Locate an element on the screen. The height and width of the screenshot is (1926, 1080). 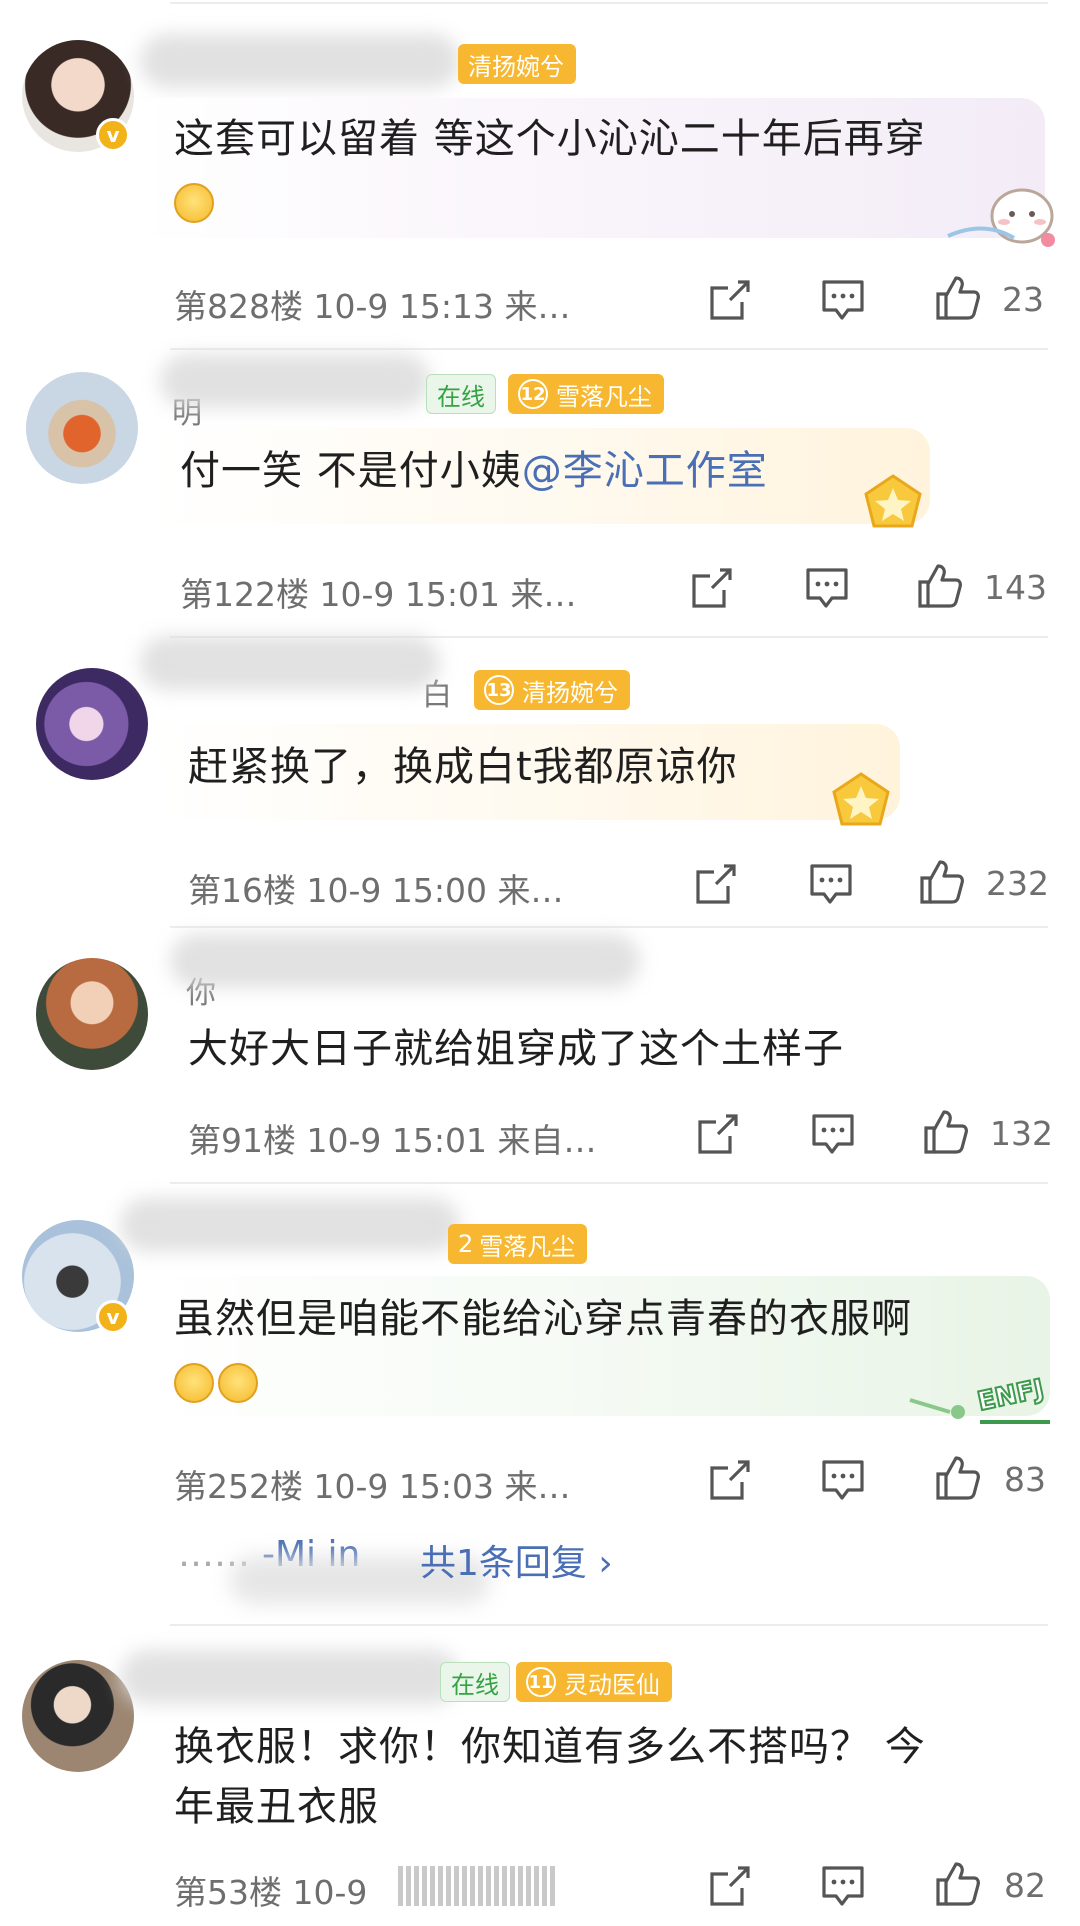
comment-text-line1: 换衣服！求你！你知道有多么不搭吗？ 今 is located at coordinates (550, 1747).